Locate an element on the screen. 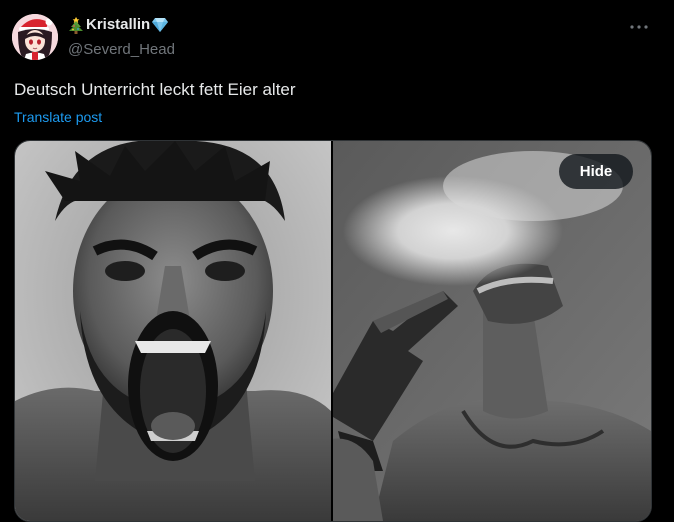 The height and width of the screenshot is (522, 674). author-name-row: Kristallin is located at coordinates (121, 25).